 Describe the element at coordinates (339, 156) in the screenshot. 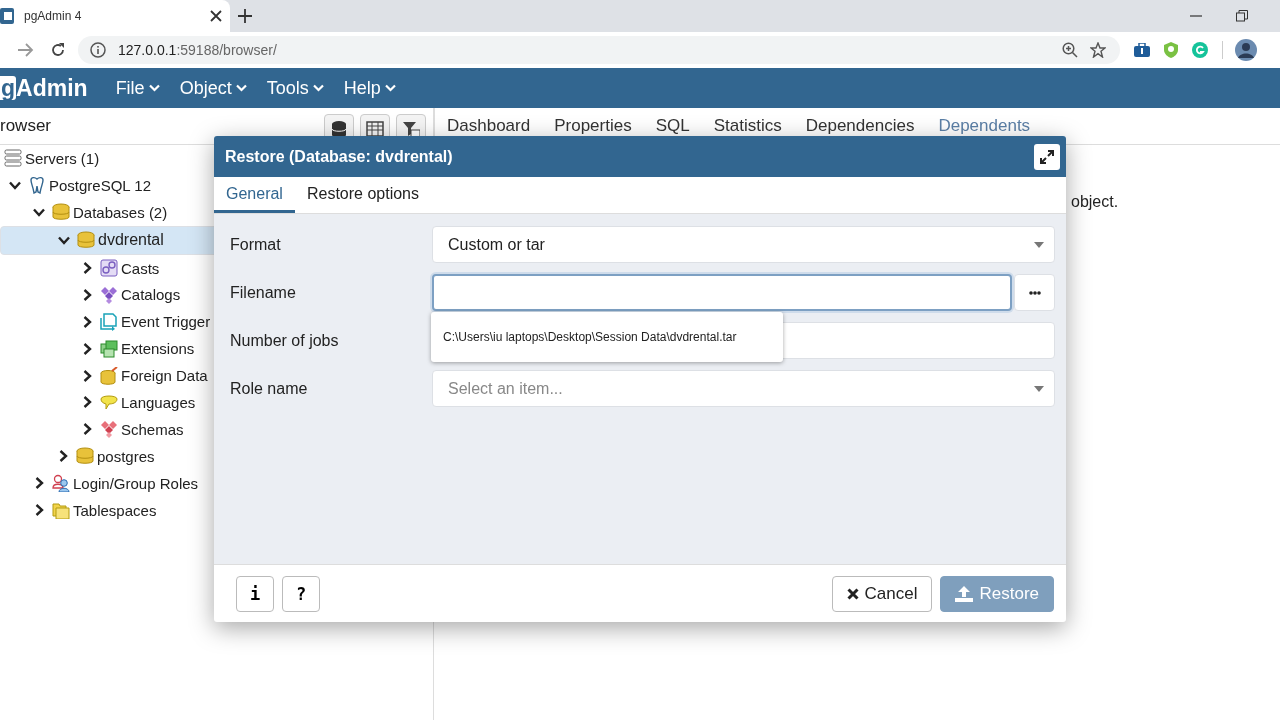

I see `dialog-title: Restore (Database: dvdrental)` at that location.